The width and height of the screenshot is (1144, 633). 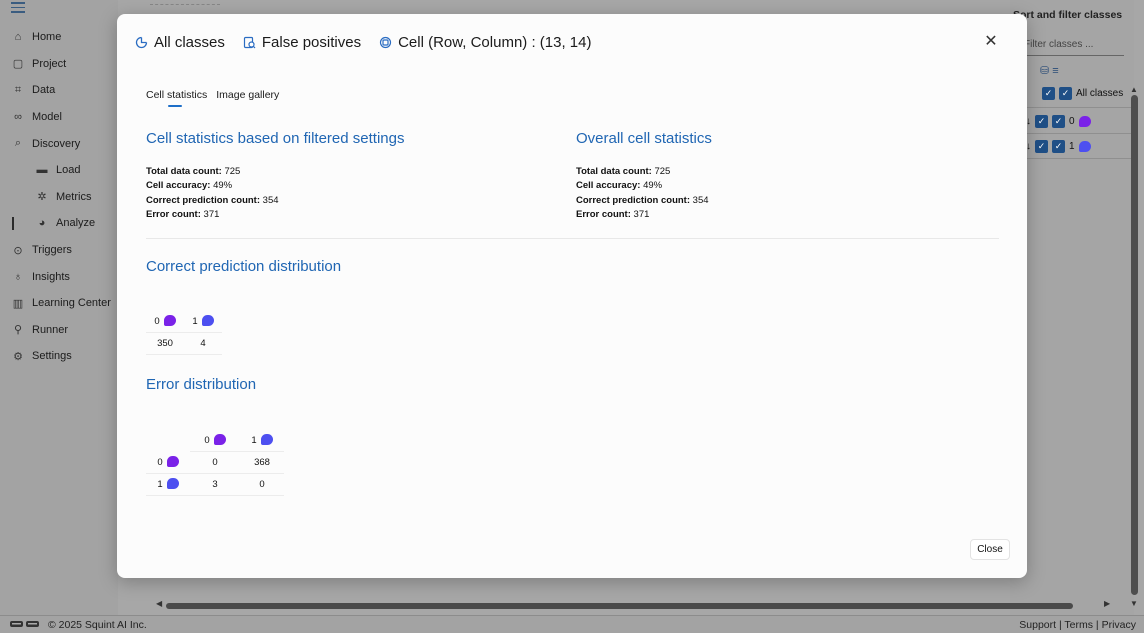 I want to click on insights-icon: ♁, so click(x=18, y=276).